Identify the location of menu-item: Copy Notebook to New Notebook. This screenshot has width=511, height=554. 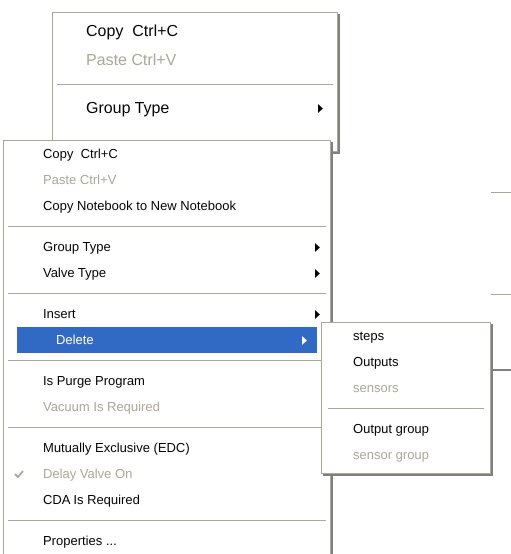
(167, 206).